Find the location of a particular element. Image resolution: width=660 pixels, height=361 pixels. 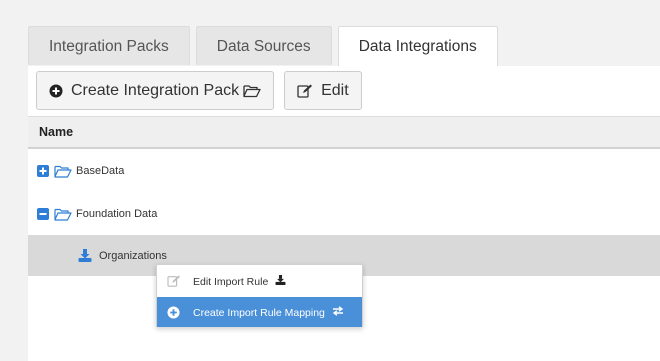

menu-item-label: Edit Import Rule is located at coordinates (239, 281).